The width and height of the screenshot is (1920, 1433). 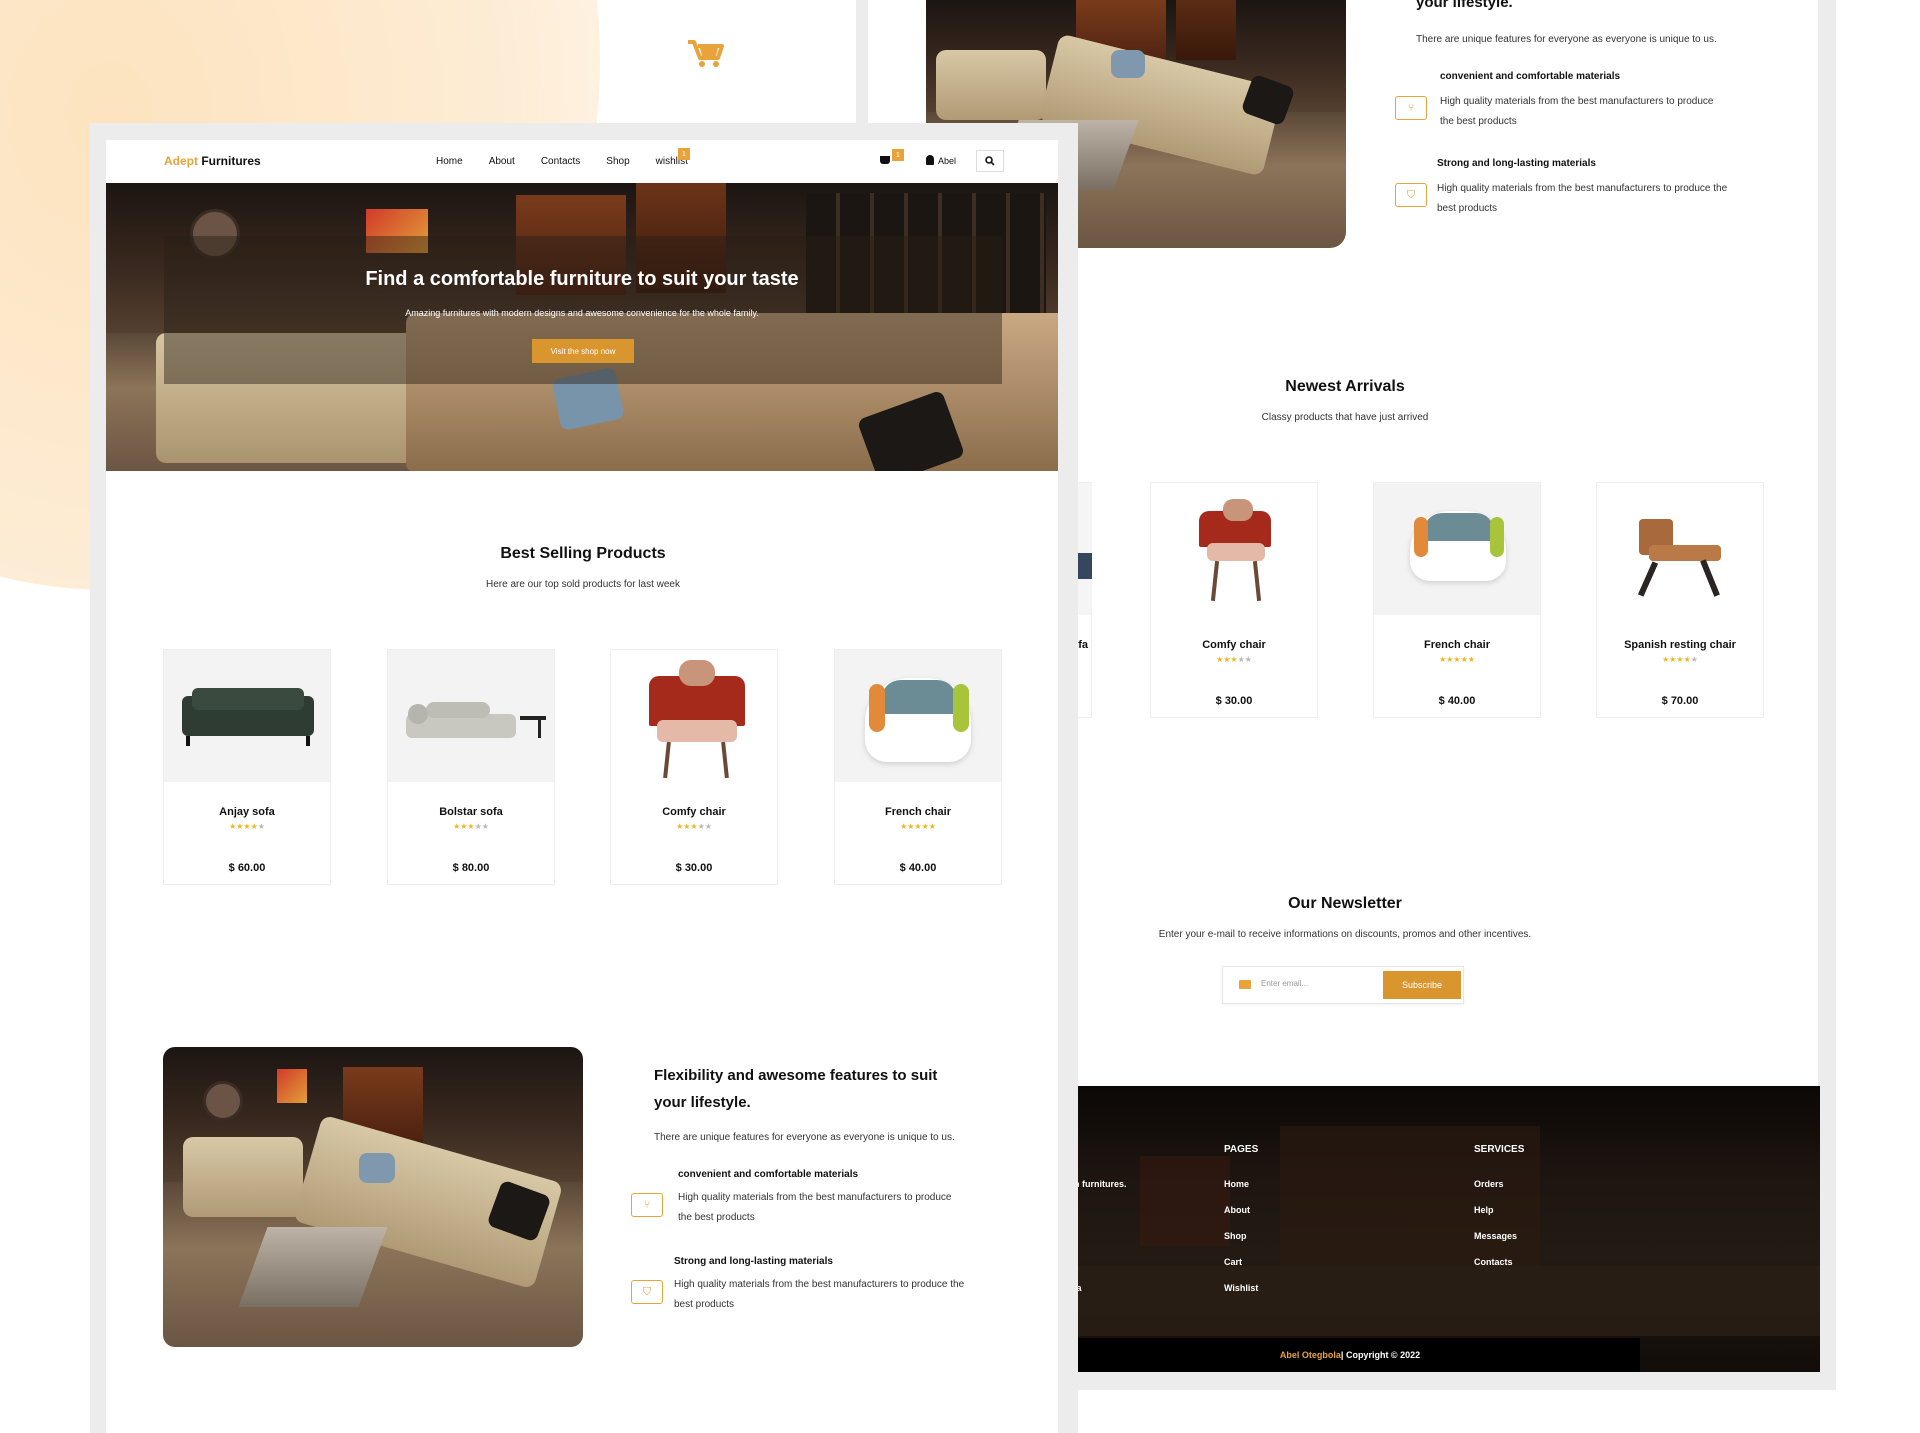 I want to click on copyright-author: Abel Otegbola, so click(x=1310, y=1355).